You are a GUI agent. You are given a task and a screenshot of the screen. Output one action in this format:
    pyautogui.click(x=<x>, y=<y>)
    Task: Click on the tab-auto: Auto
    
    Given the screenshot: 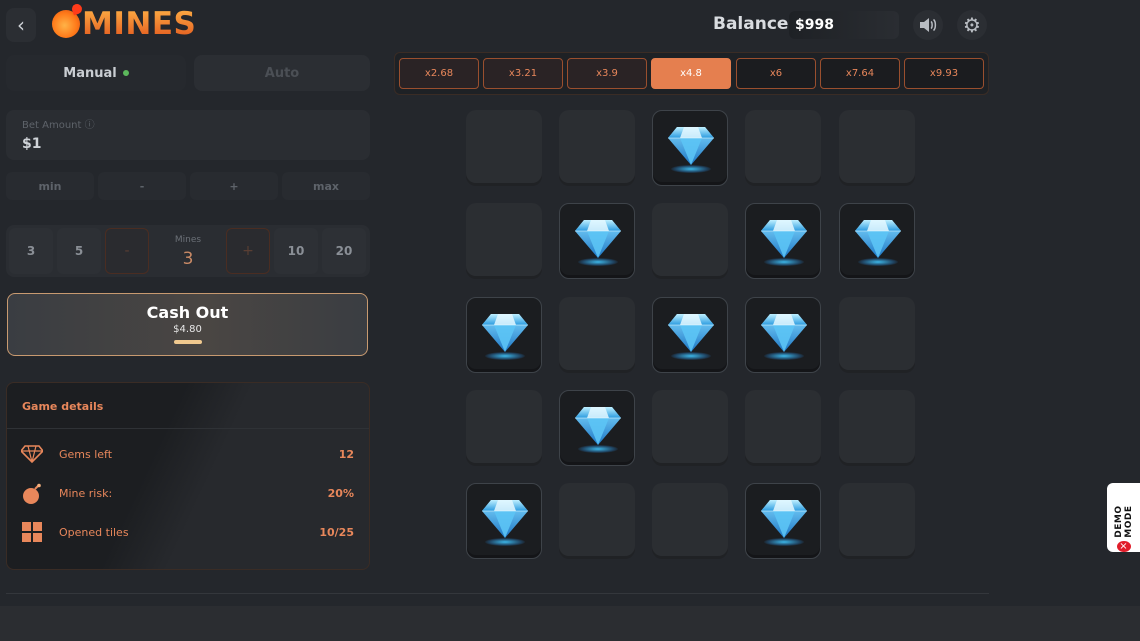 What is the action you would take?
    pyautogui.click(x=282, y=73)
    